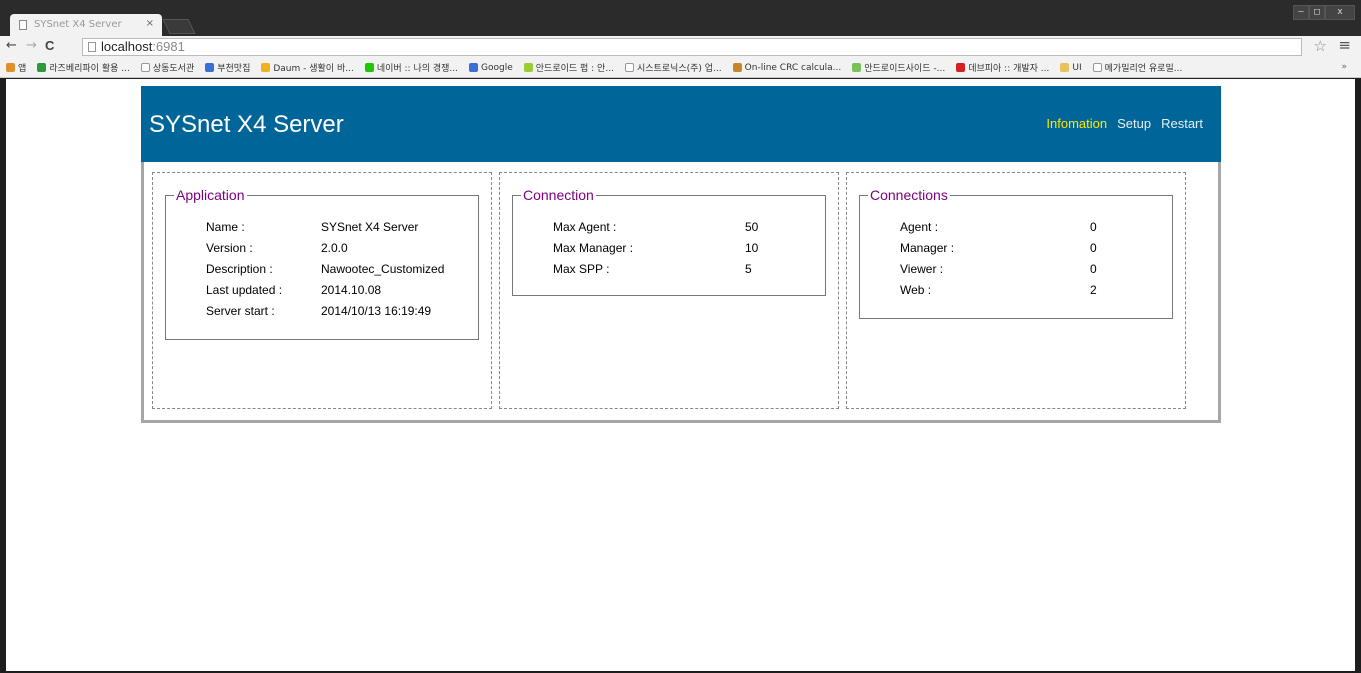  I want to click on info-label: Name :, so click(225, 227).